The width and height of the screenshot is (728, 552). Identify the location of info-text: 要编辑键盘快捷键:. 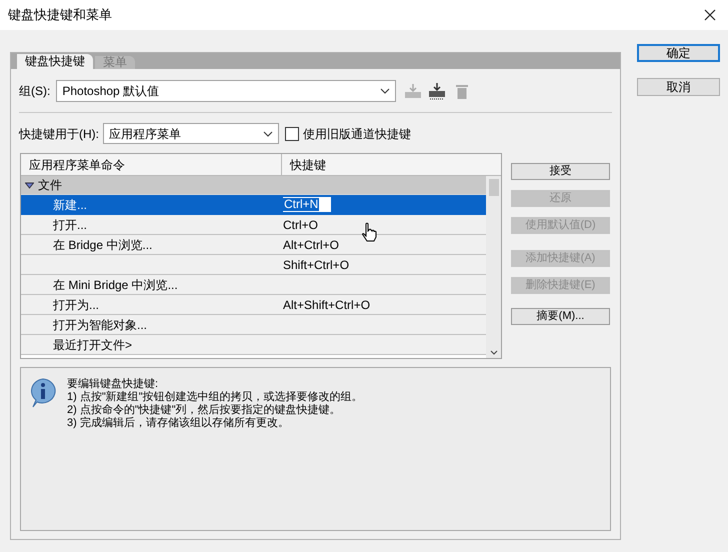
(113, 384).